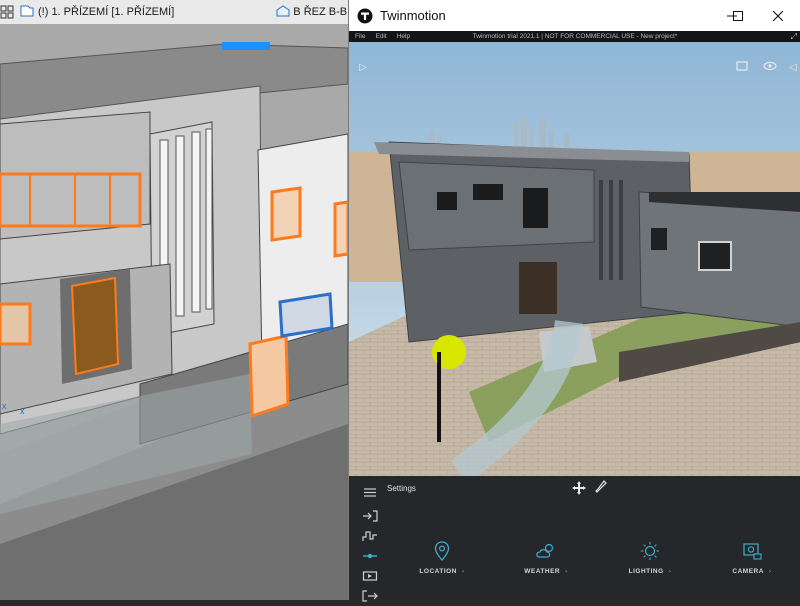 The width and height of the screenshot is (800, 606). I want to click on tab-section: B ŘEZ B-B [B ŘEZ, so click(310, 12).